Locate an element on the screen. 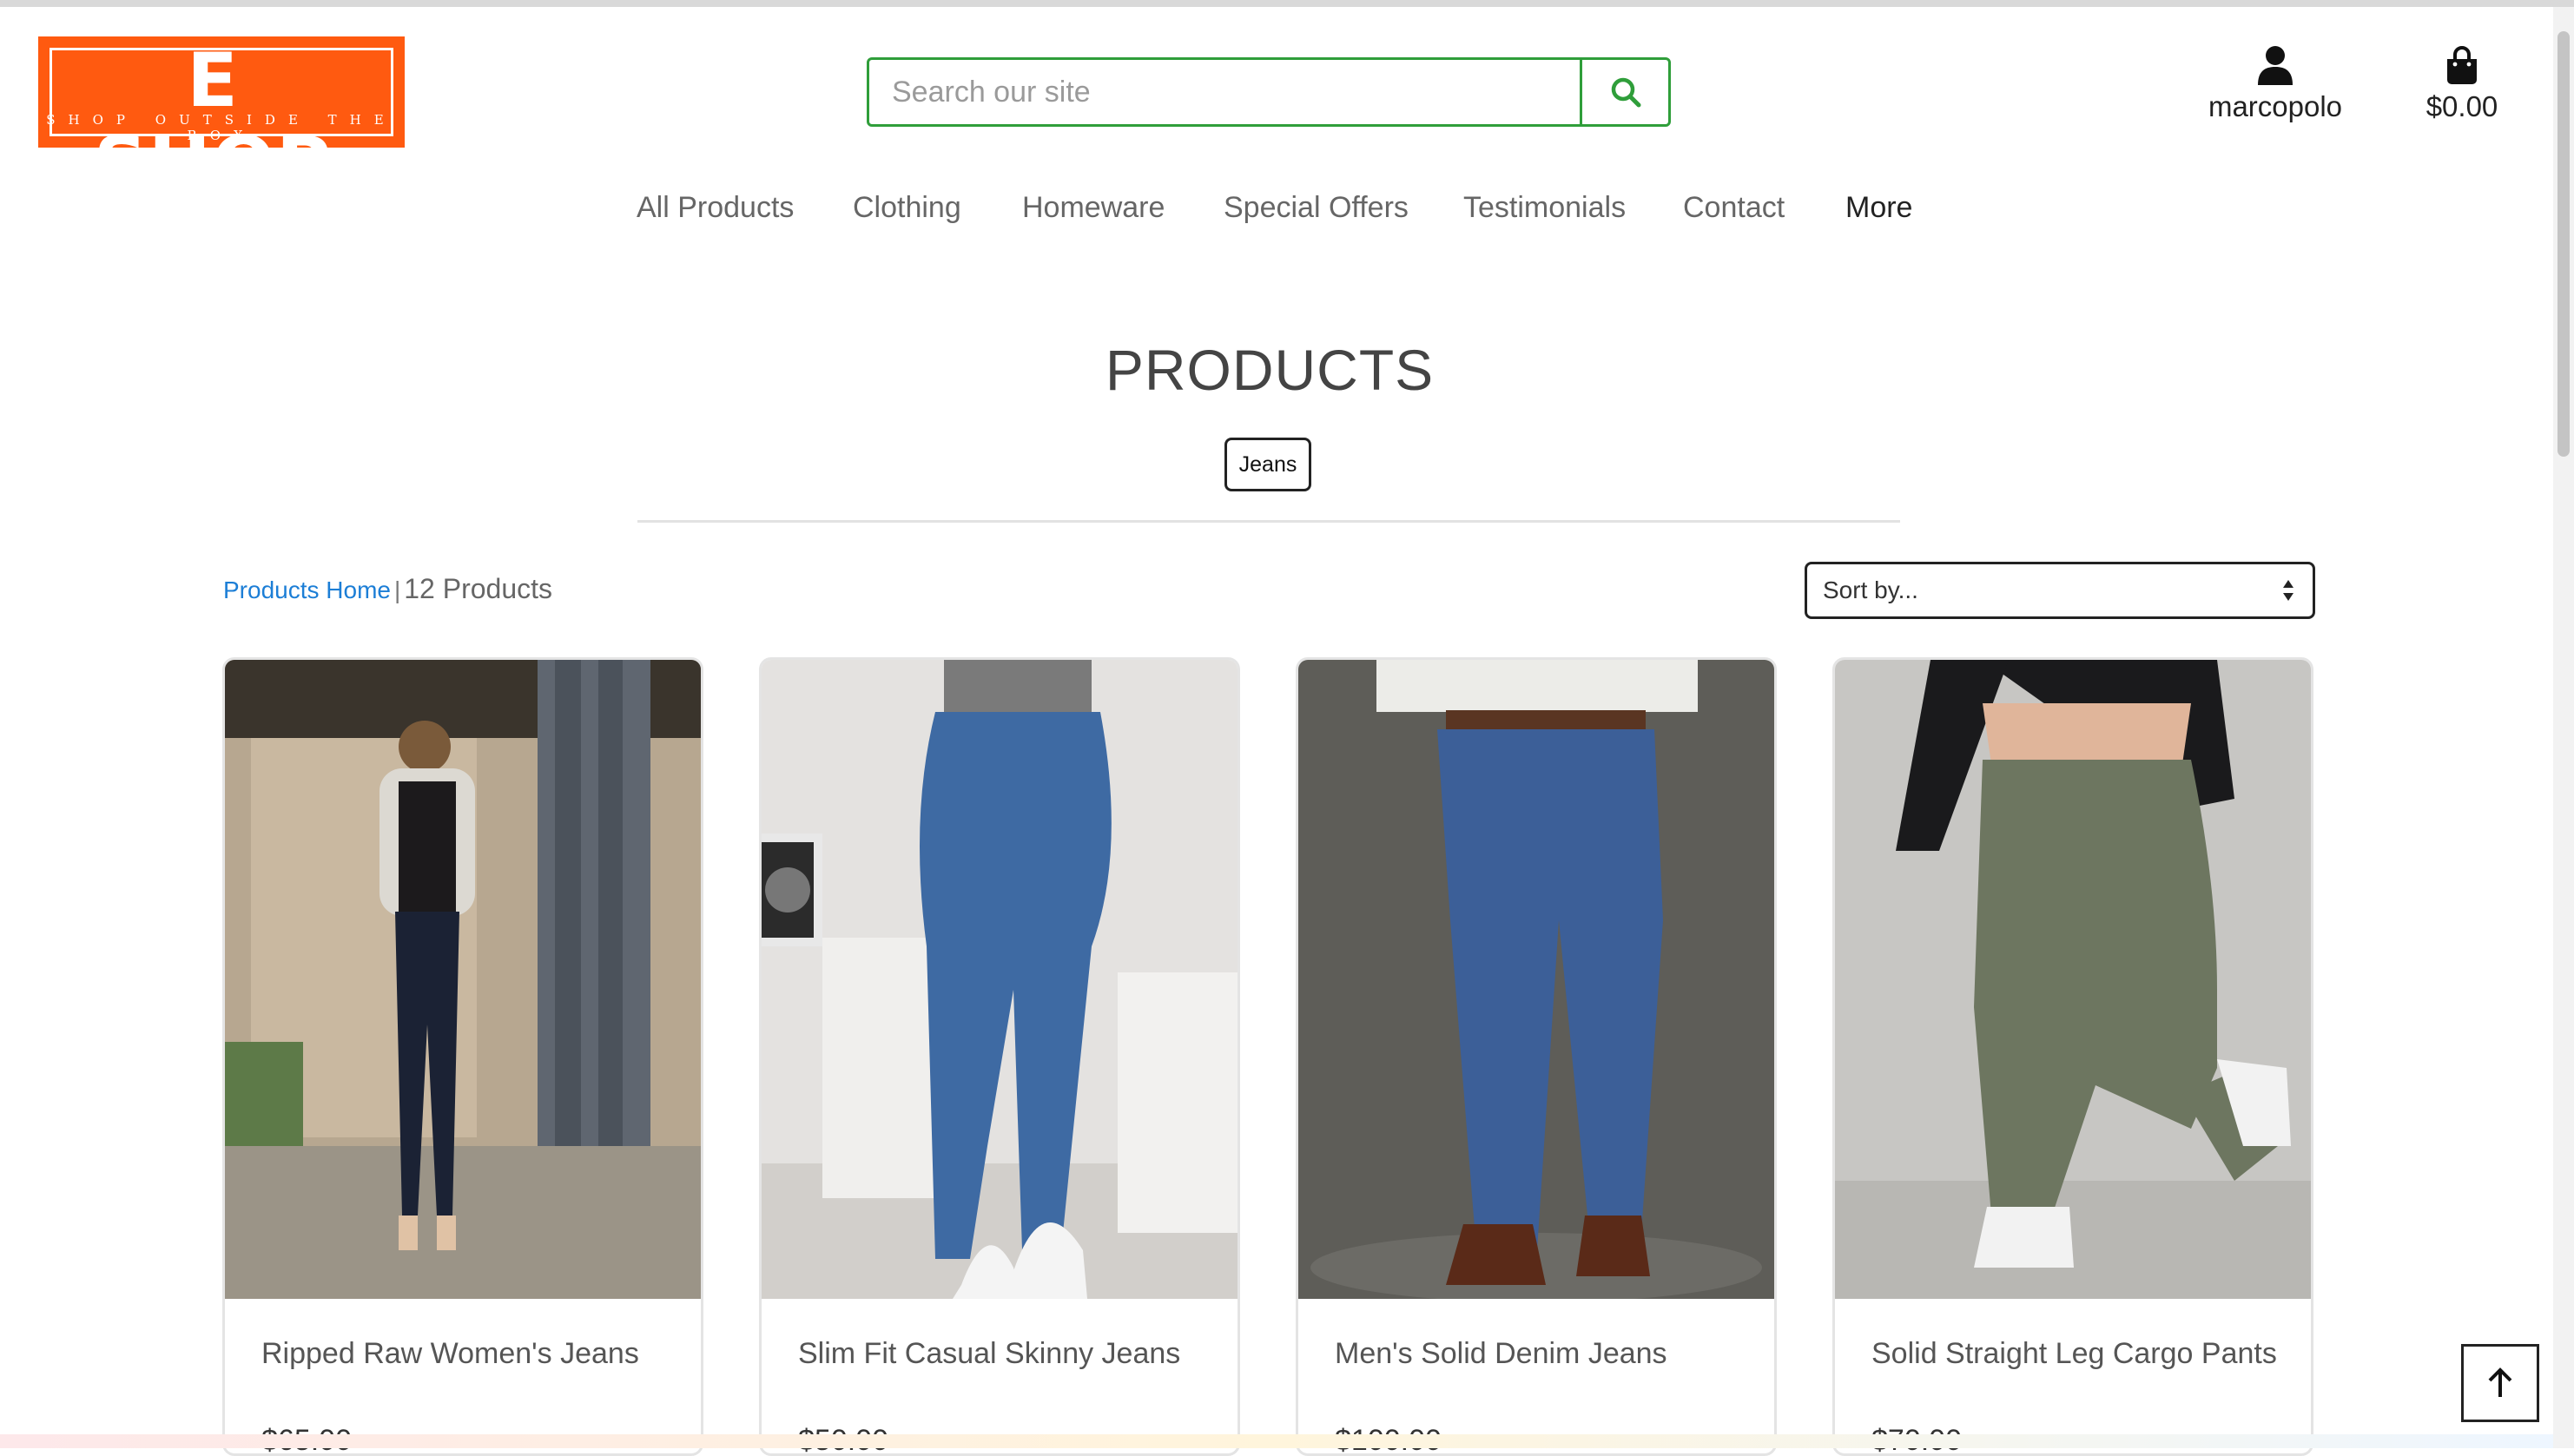  search-input is located at coordinates (1225, 92).